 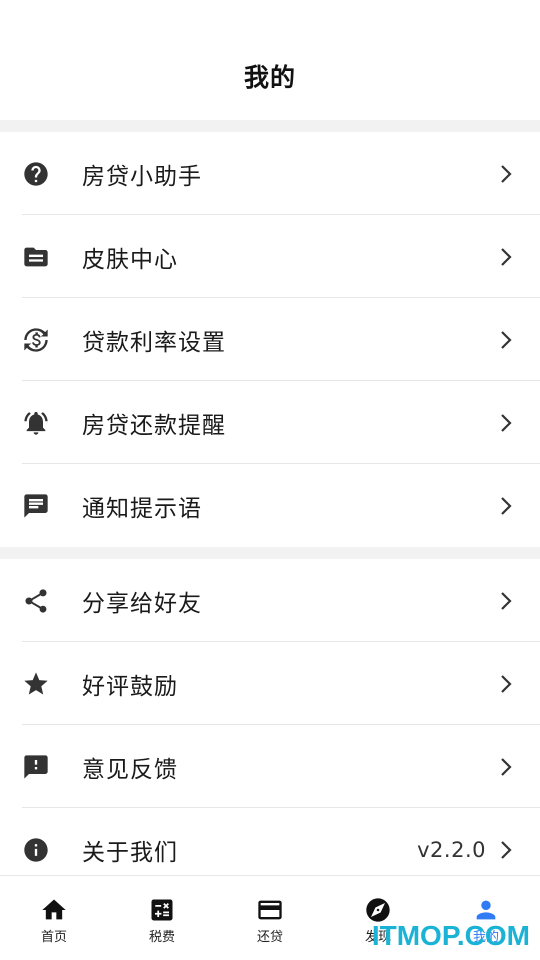 I want to click on help-circle-icon, so click(x=36, y=174).